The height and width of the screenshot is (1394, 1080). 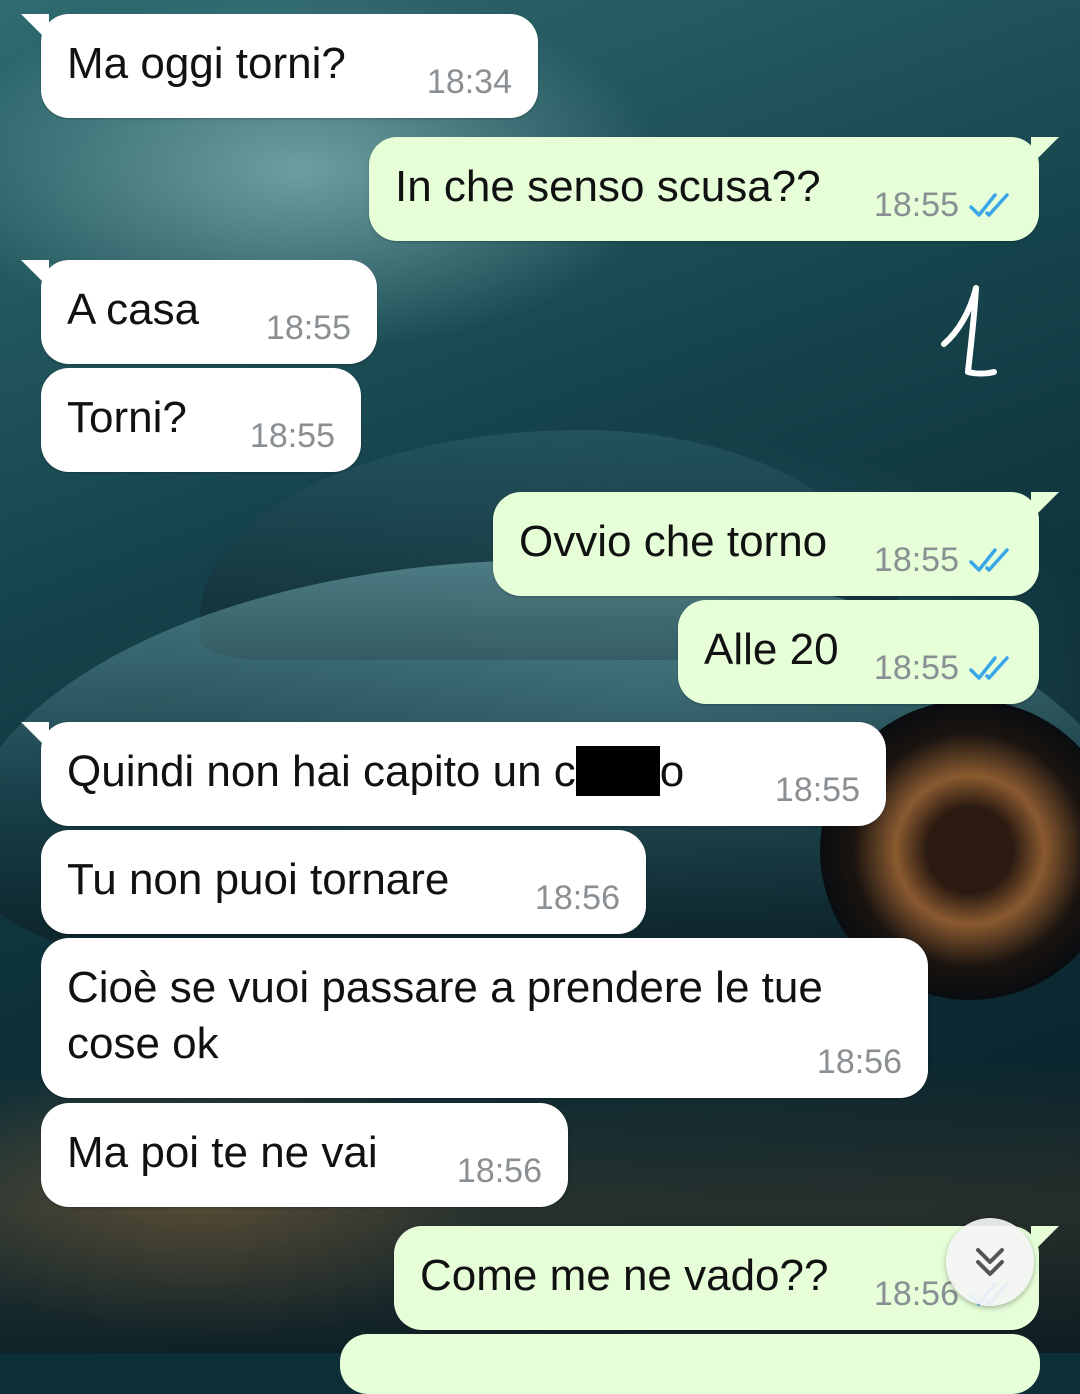 I want to click on message-text: Come me ne vado??, so click(x=624, y=1275).